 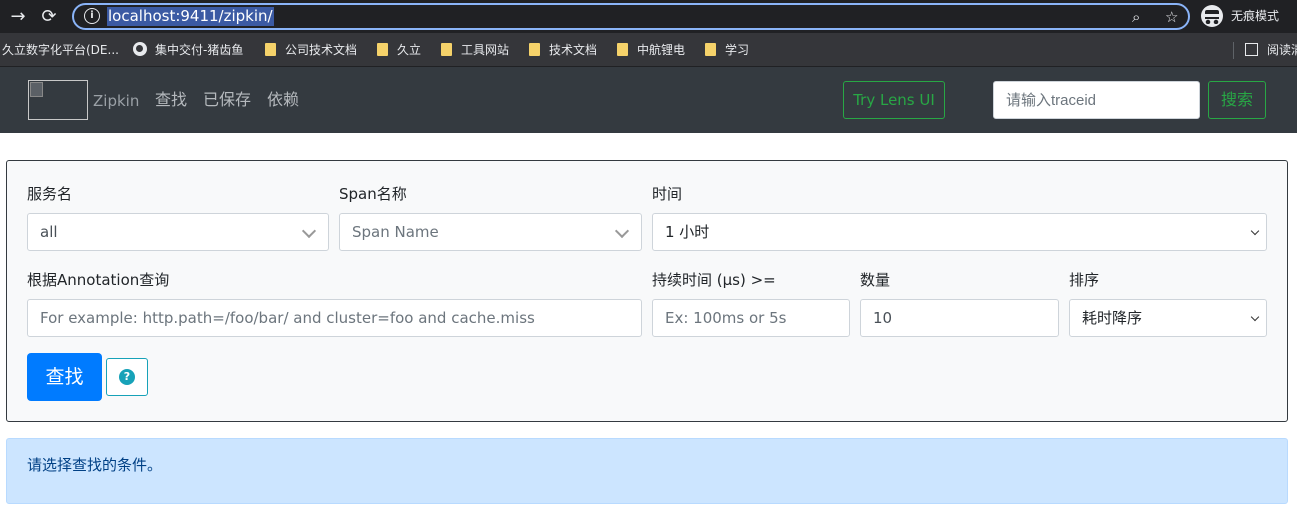 I want to click on alert-message: 请选择查找的条件。, so click(x=95, y=465).